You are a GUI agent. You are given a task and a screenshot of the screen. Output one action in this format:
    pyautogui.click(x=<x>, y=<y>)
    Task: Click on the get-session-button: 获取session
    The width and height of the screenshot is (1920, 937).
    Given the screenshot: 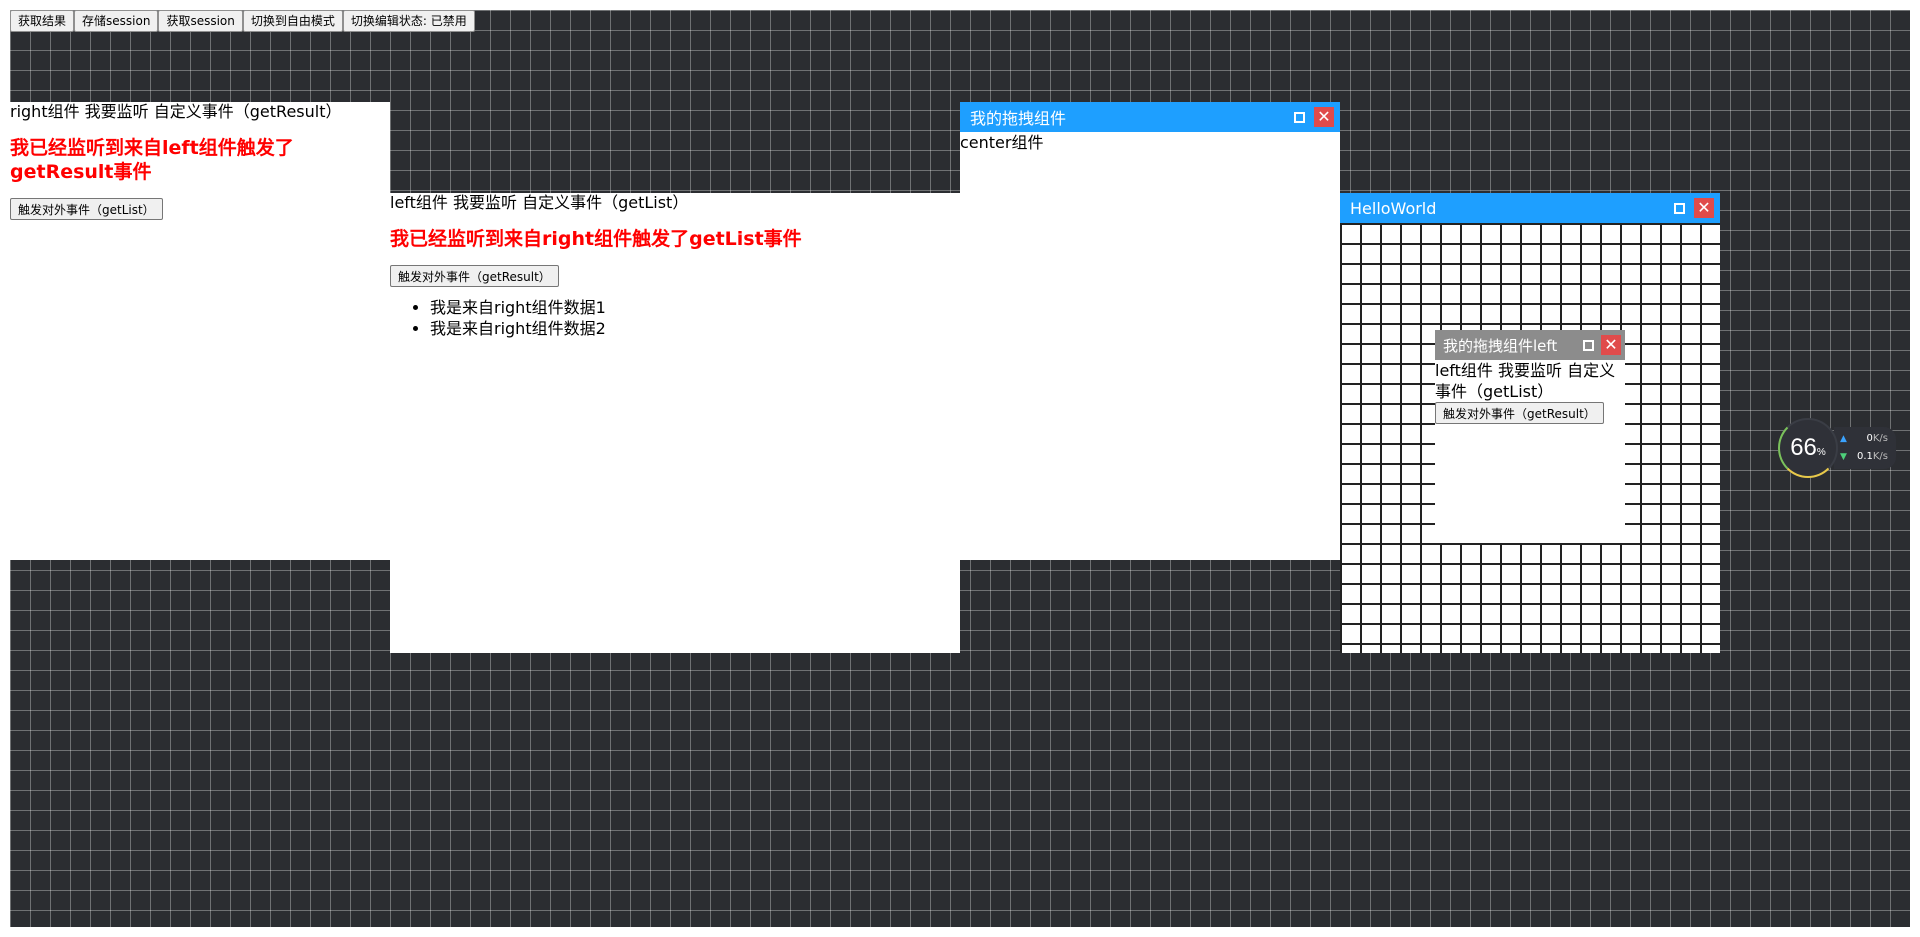 What is the action you would take?
    pyautogui.click(x=200, y=21)
    